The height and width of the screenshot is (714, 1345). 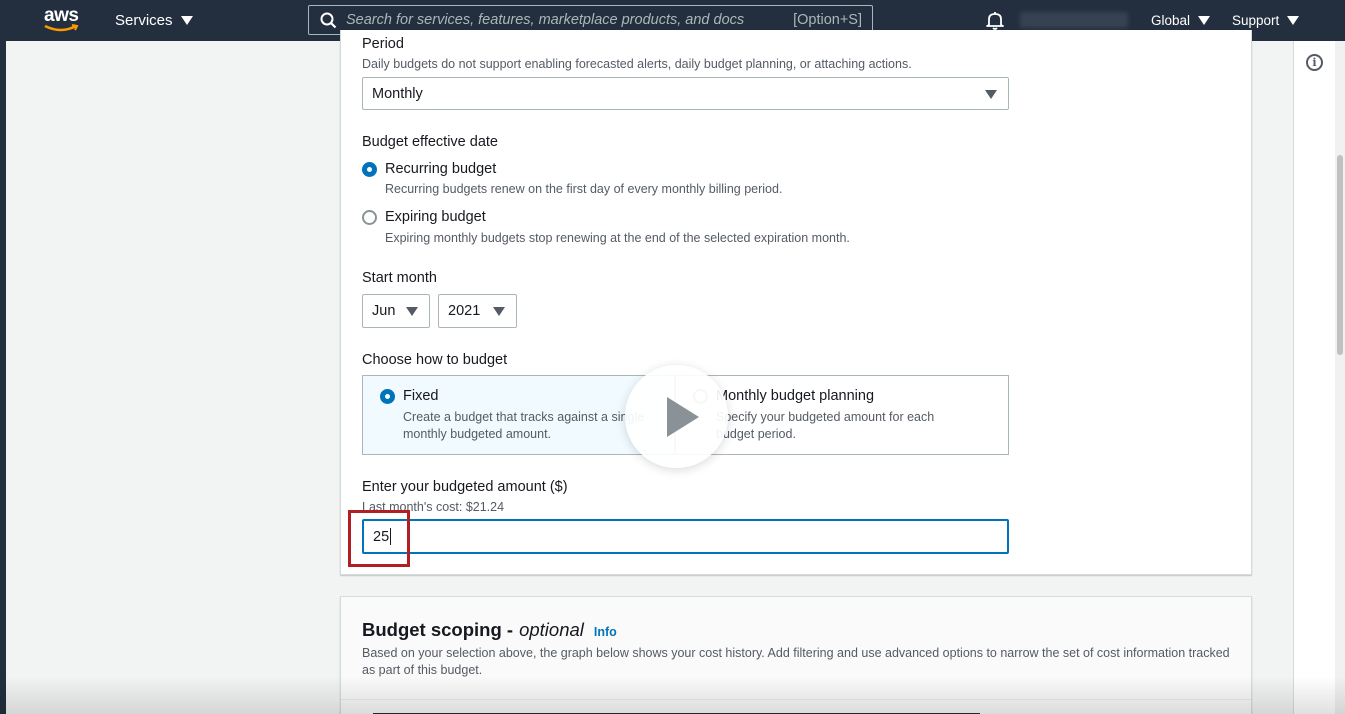 What do you see at coordinates (328, 20) in the screenshot?
I see `search-icon` at bounding box center [328, 20].